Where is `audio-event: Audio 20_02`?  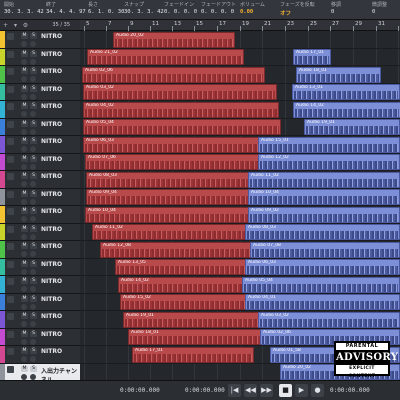 audio-event: Audio 20_02 is located at coordinates (174, 39).